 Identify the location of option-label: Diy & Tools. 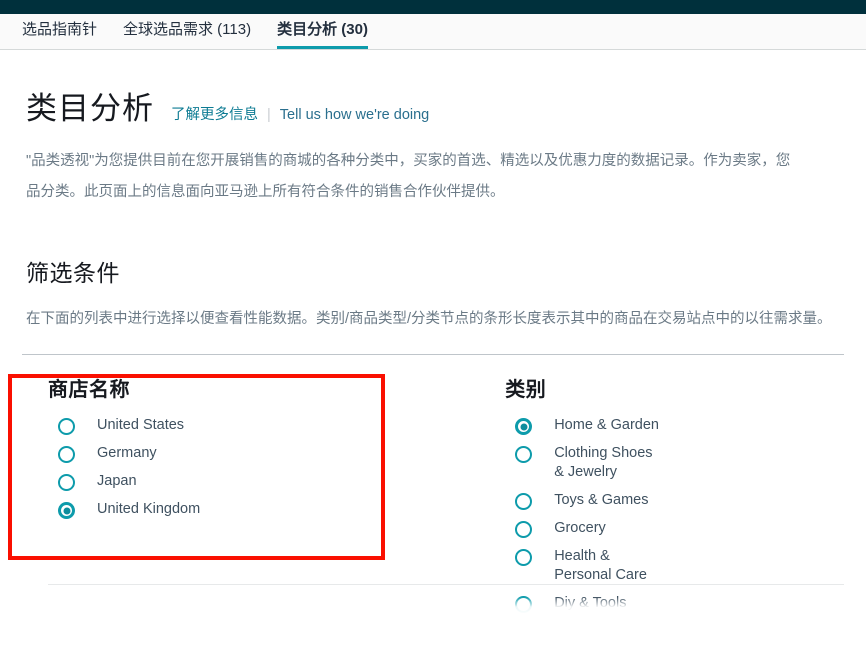
(606, 603).